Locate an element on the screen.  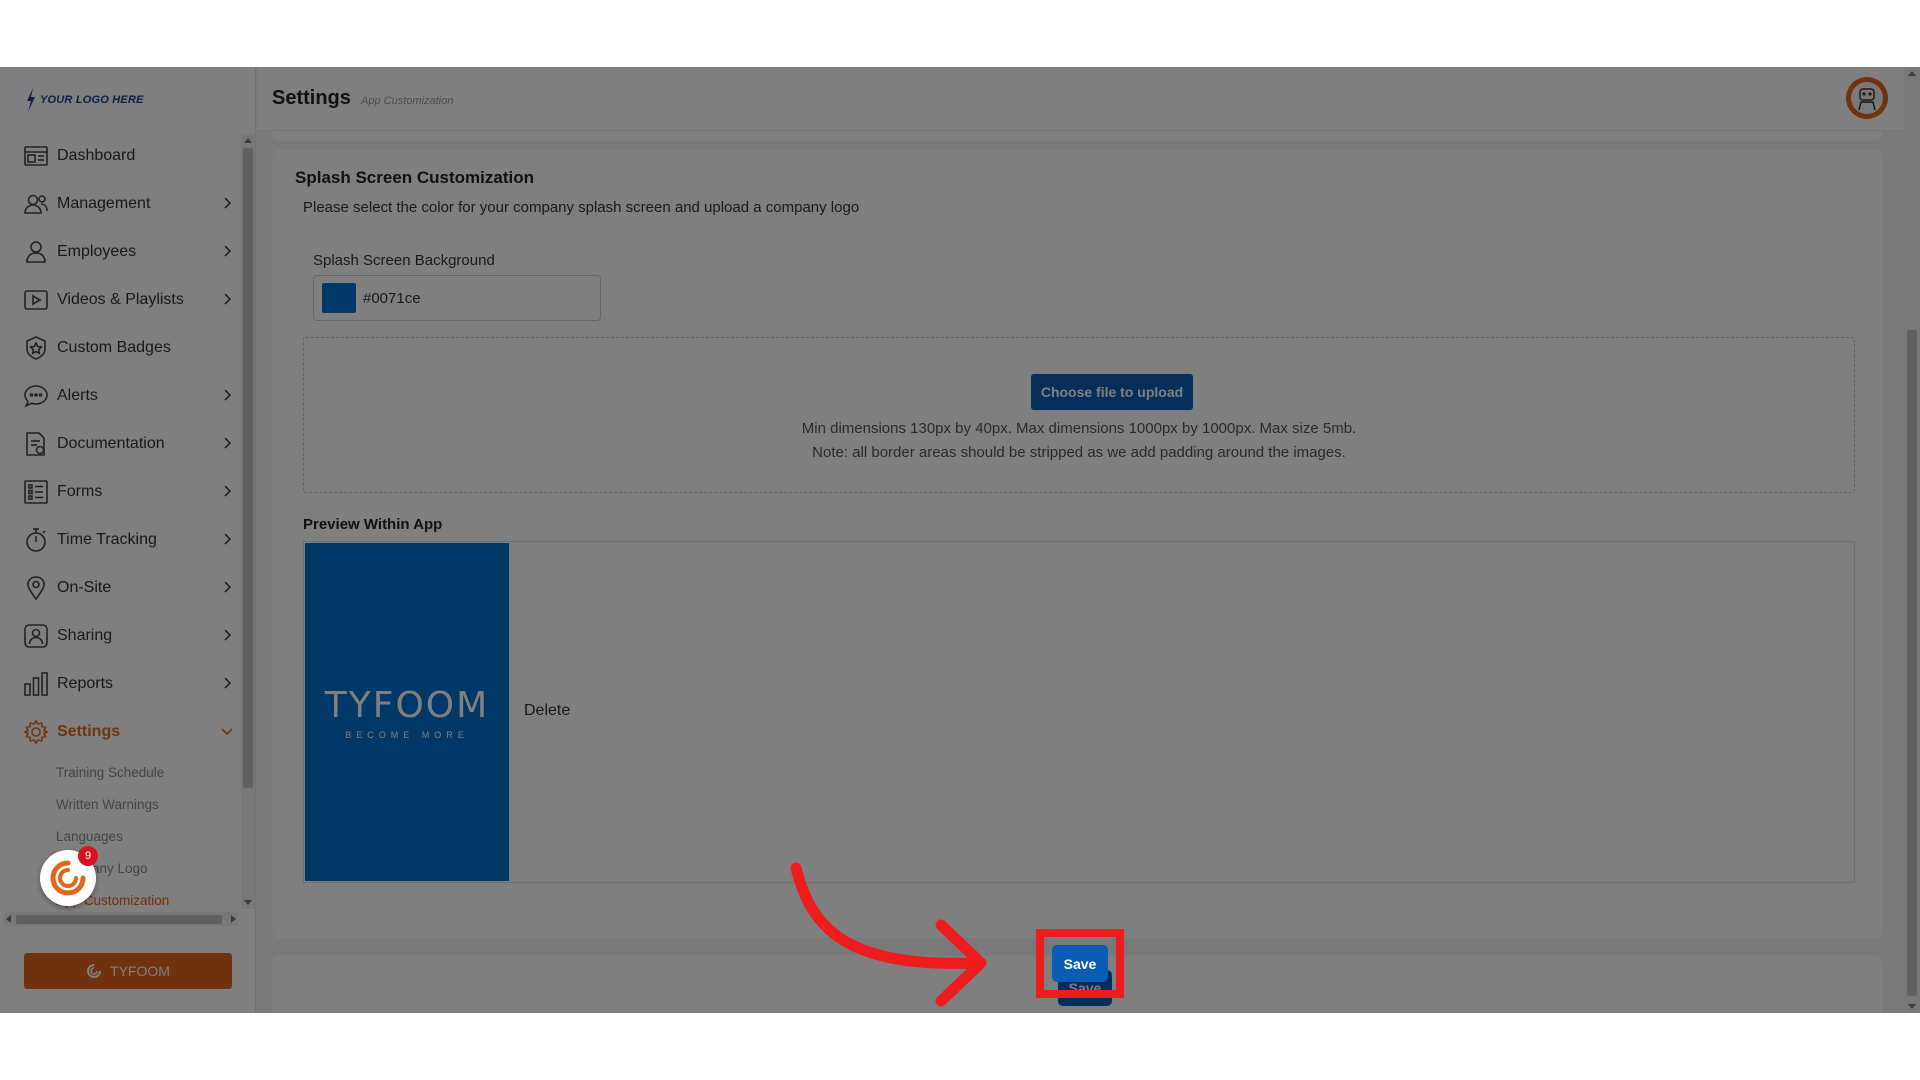
save-button: Save is located at coordinates (1080, 963).